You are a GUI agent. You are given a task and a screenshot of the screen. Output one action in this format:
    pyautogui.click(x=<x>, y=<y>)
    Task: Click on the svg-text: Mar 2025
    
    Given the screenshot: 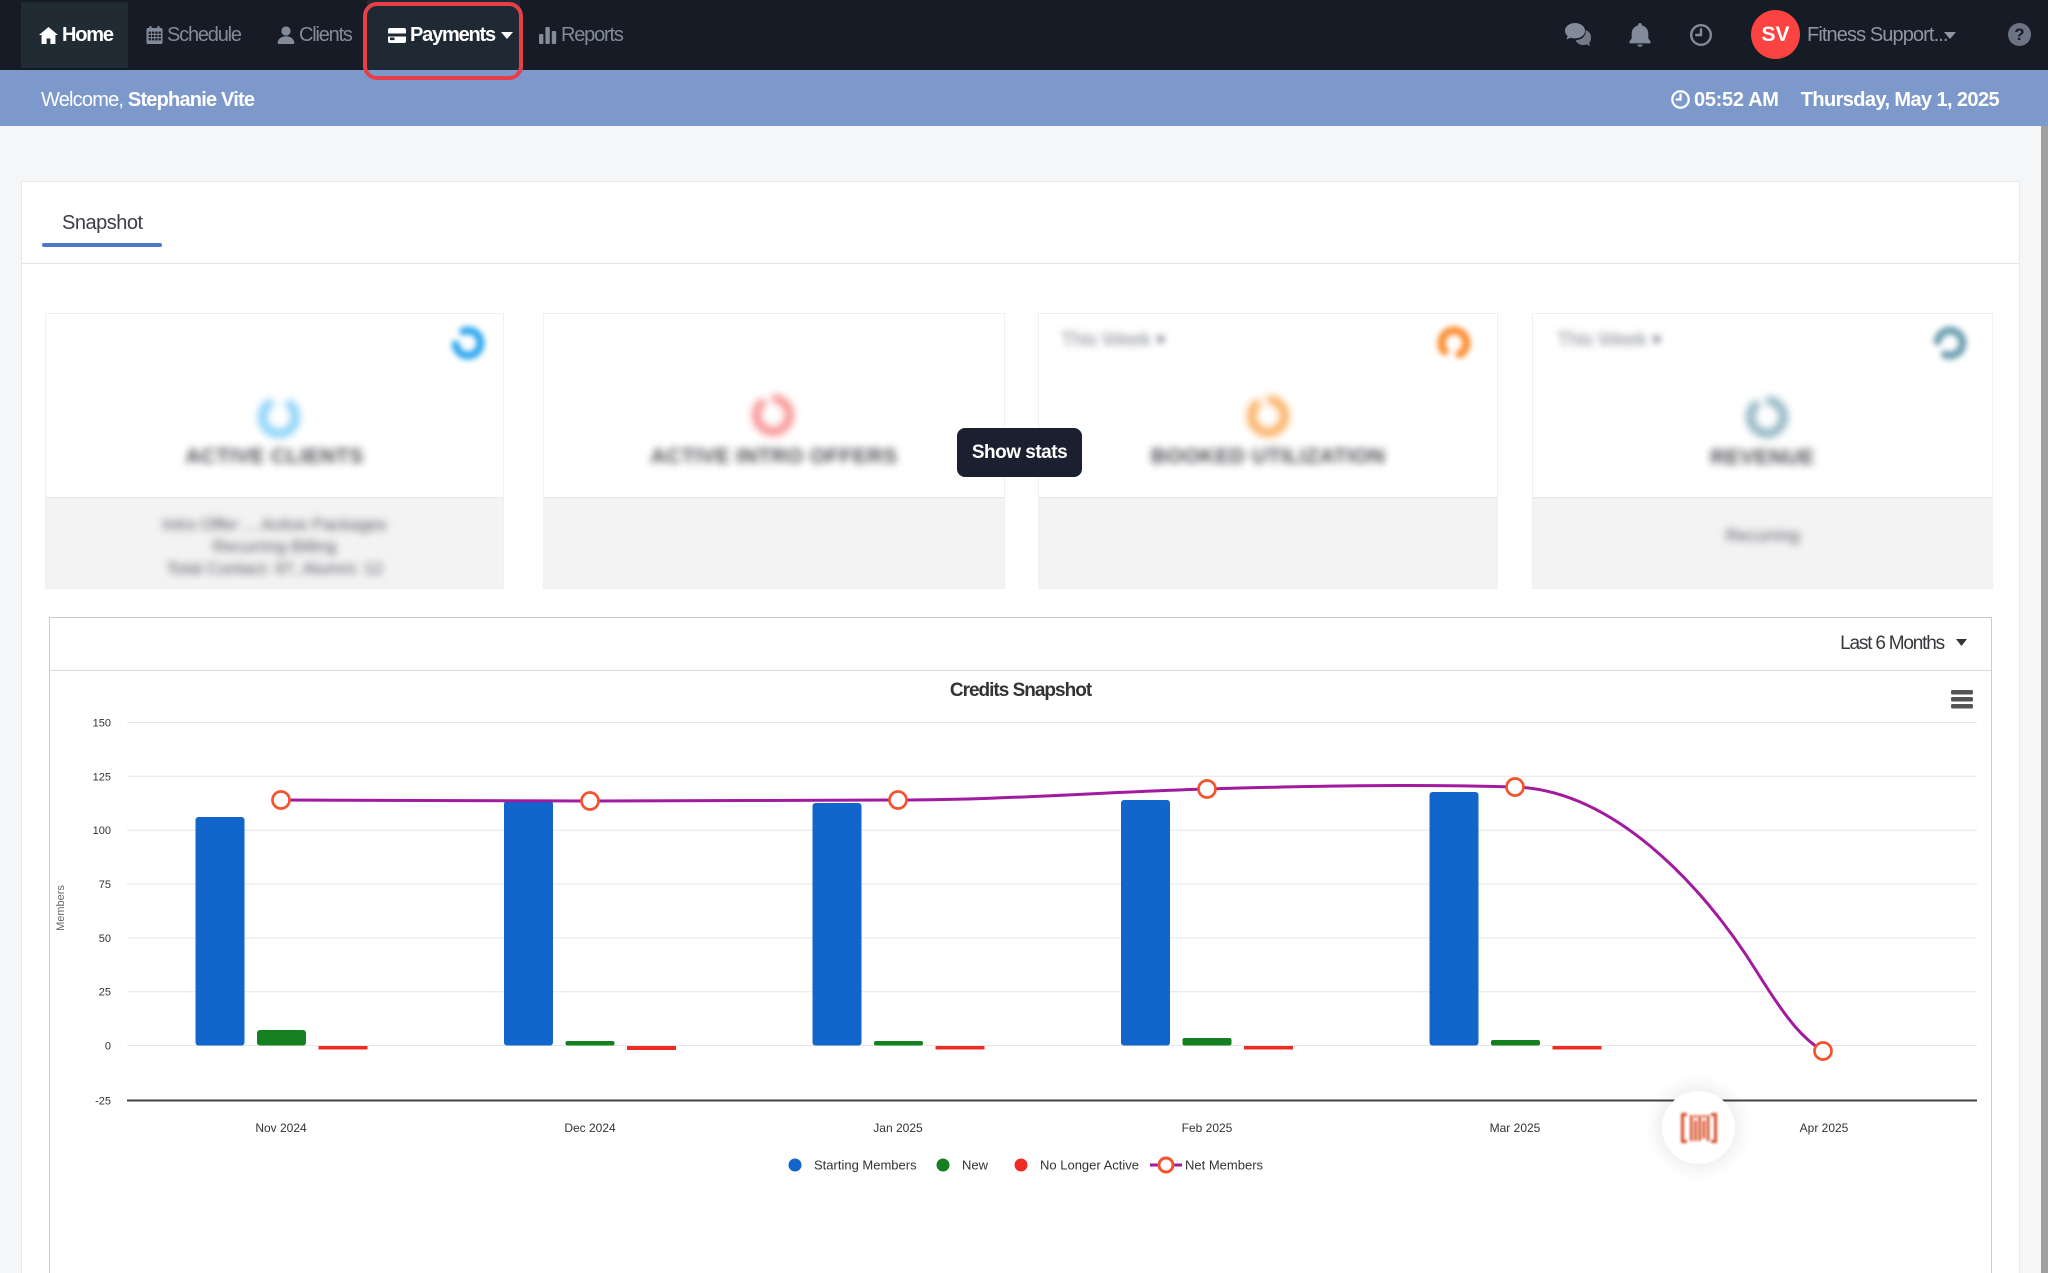 What is the action you would take?
    pyautogui.click(x=1515, y=1128)
    